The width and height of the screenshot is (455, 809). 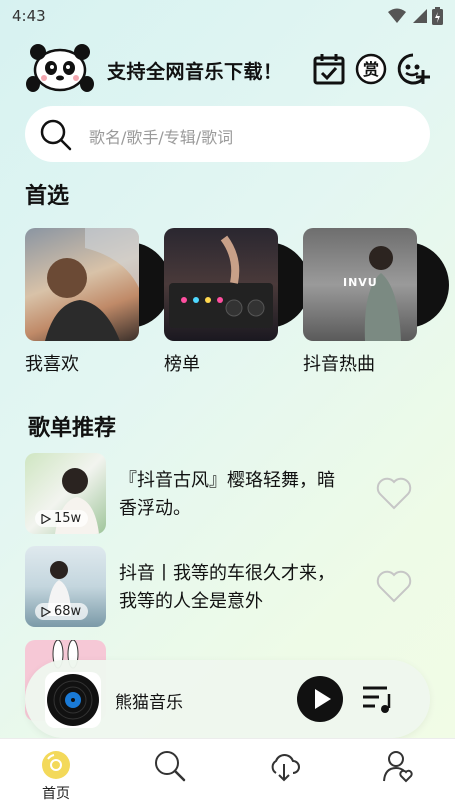 I want to click on playlist-icon, so click(x=378, y=699).